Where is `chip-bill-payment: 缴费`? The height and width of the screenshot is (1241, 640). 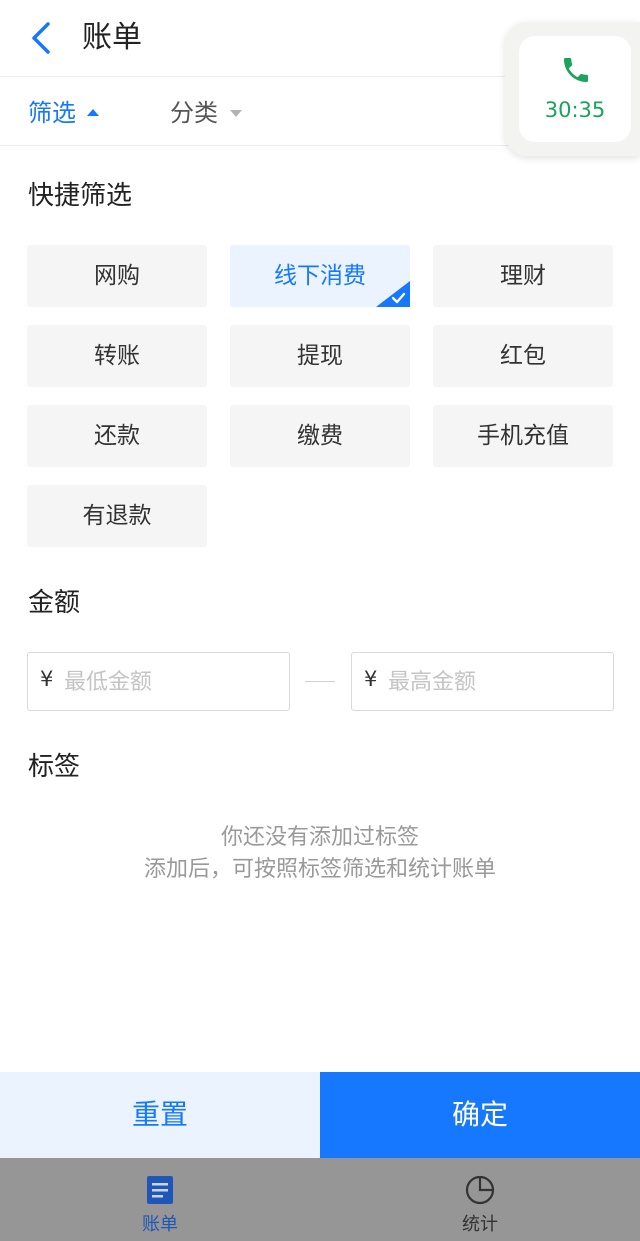 chip-bill-payment: 缴费 is located at coordinates (320, 436).